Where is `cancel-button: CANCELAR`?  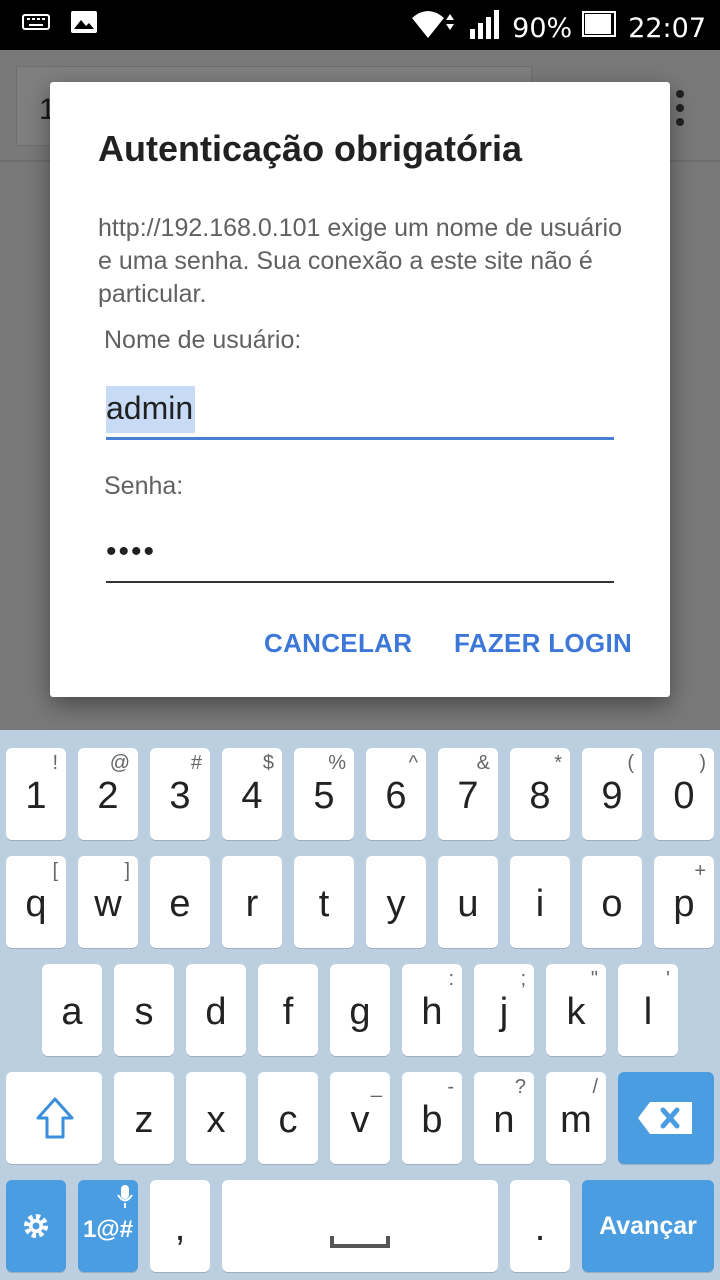
cancel-button: CANCELAR is located at coordinates (338, 643).